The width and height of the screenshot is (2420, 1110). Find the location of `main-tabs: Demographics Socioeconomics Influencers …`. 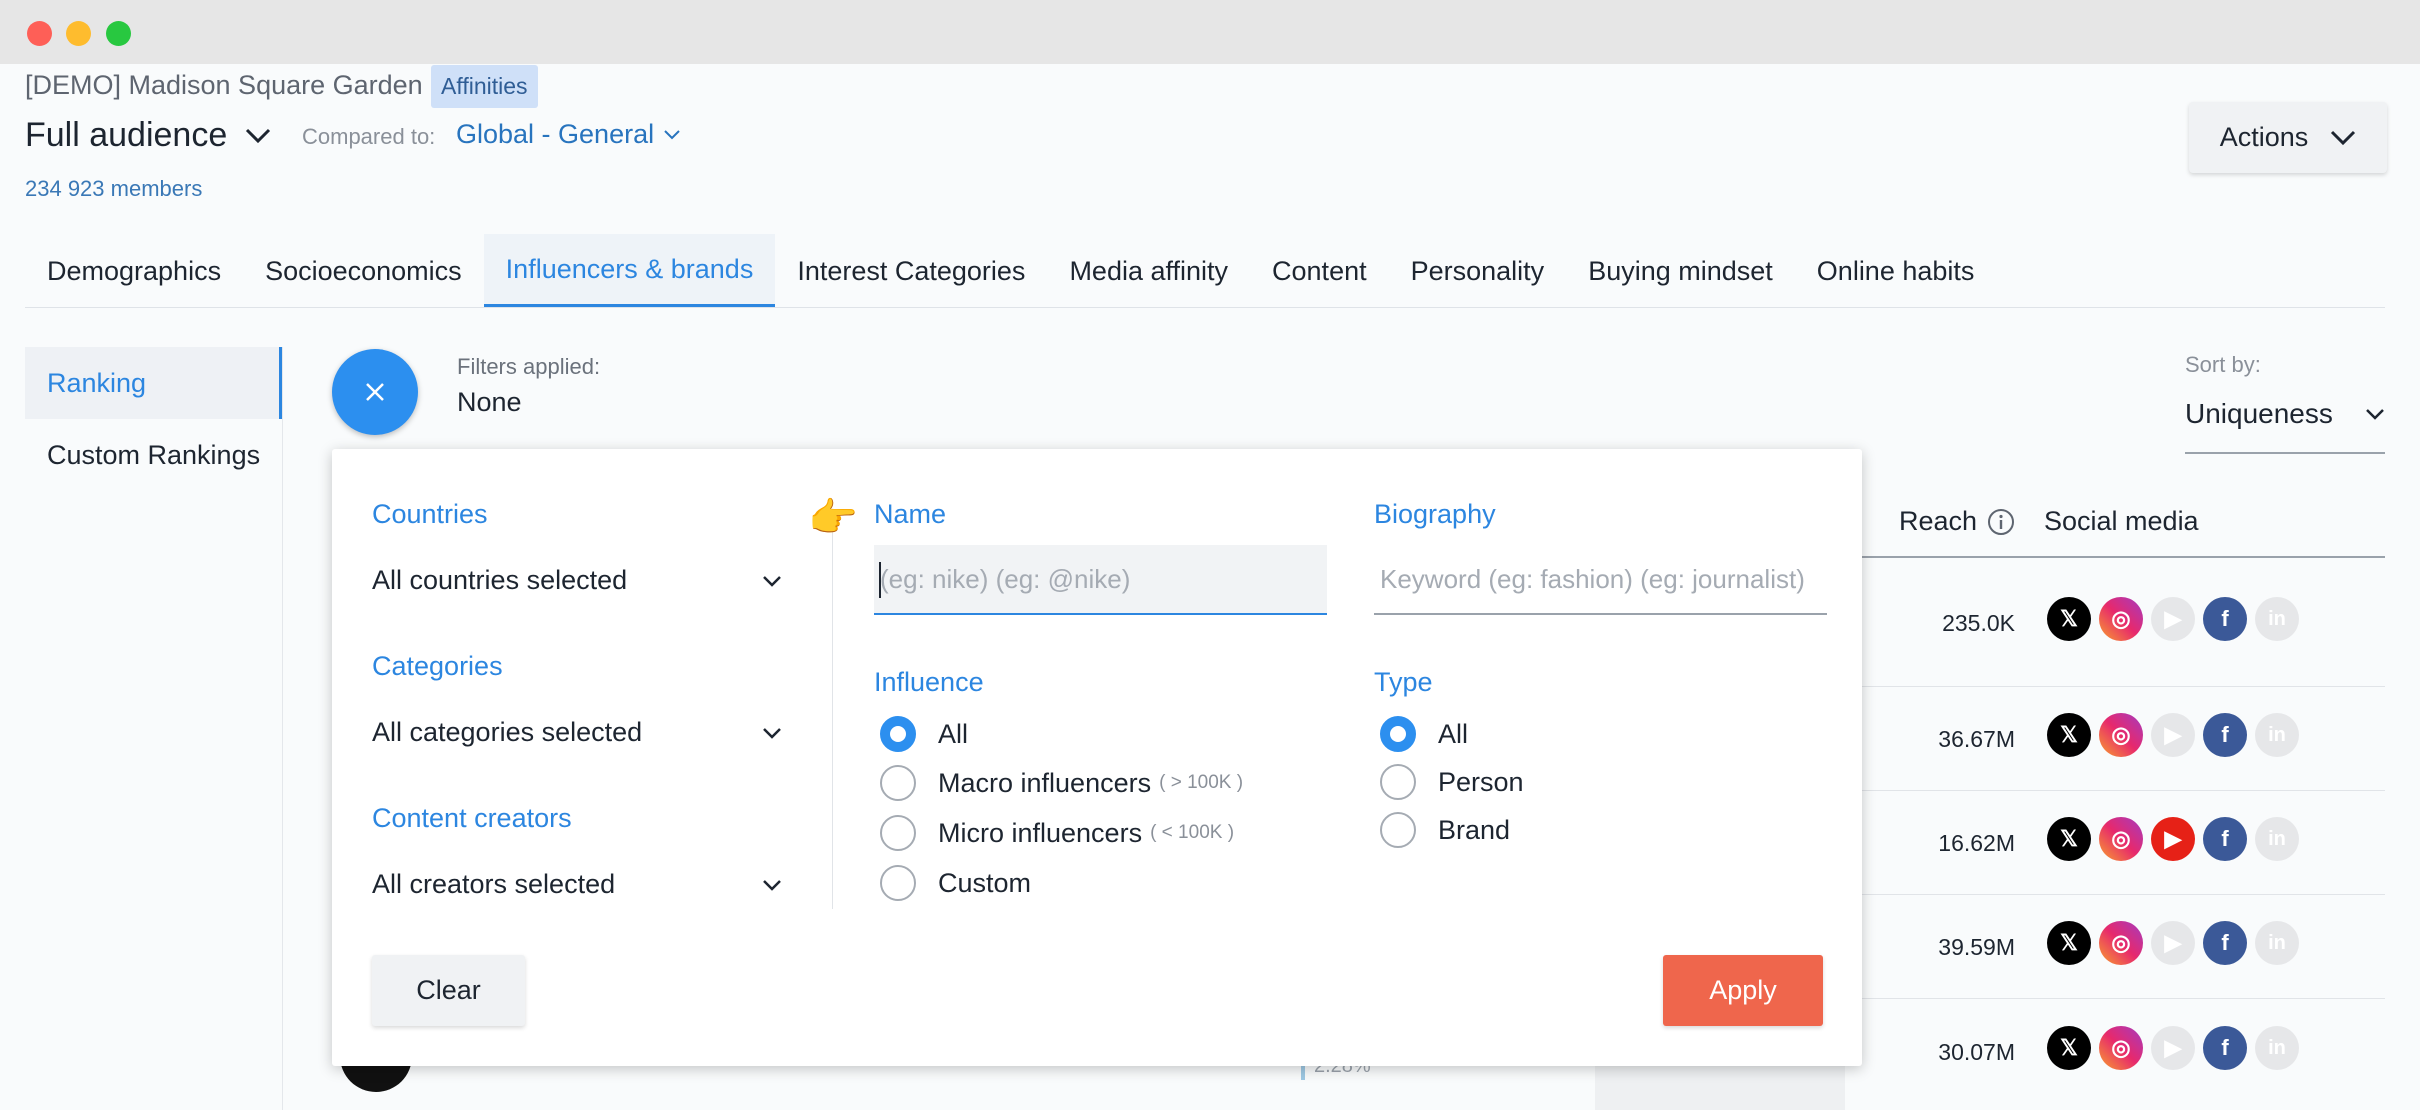

main-tabs: Demographics Socioeconomics Influencers … is located at coordinates (1010, 271).